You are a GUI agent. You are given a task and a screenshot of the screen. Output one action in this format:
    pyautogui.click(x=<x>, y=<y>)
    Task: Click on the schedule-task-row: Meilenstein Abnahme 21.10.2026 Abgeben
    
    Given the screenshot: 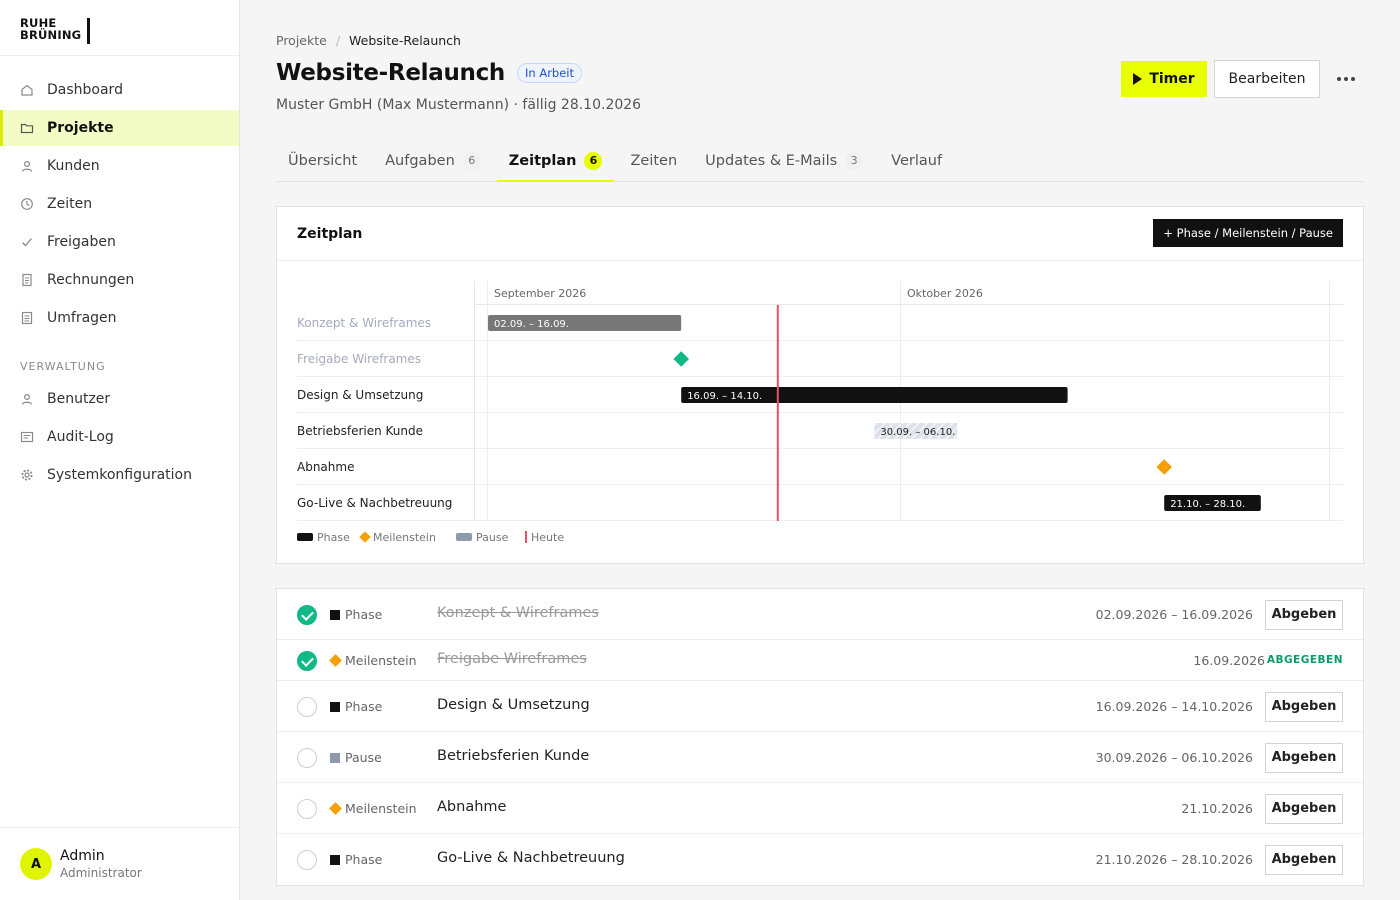 What is the action you would take?
    pyautogui.click(x=820, y=808)
    